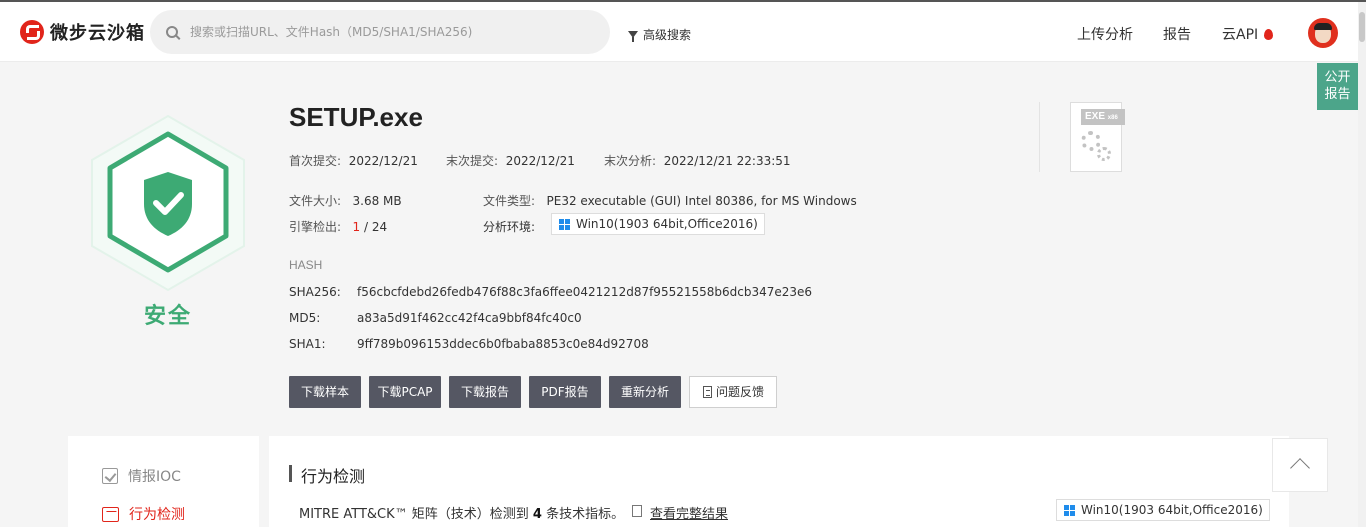 Image resolution: width=1366 pixels, height=527 pixels. What do you see at coordinates (472, 161) in the screenshot?
I see `last-submit-label: 末次提交:` at bounding box center [472, 161].